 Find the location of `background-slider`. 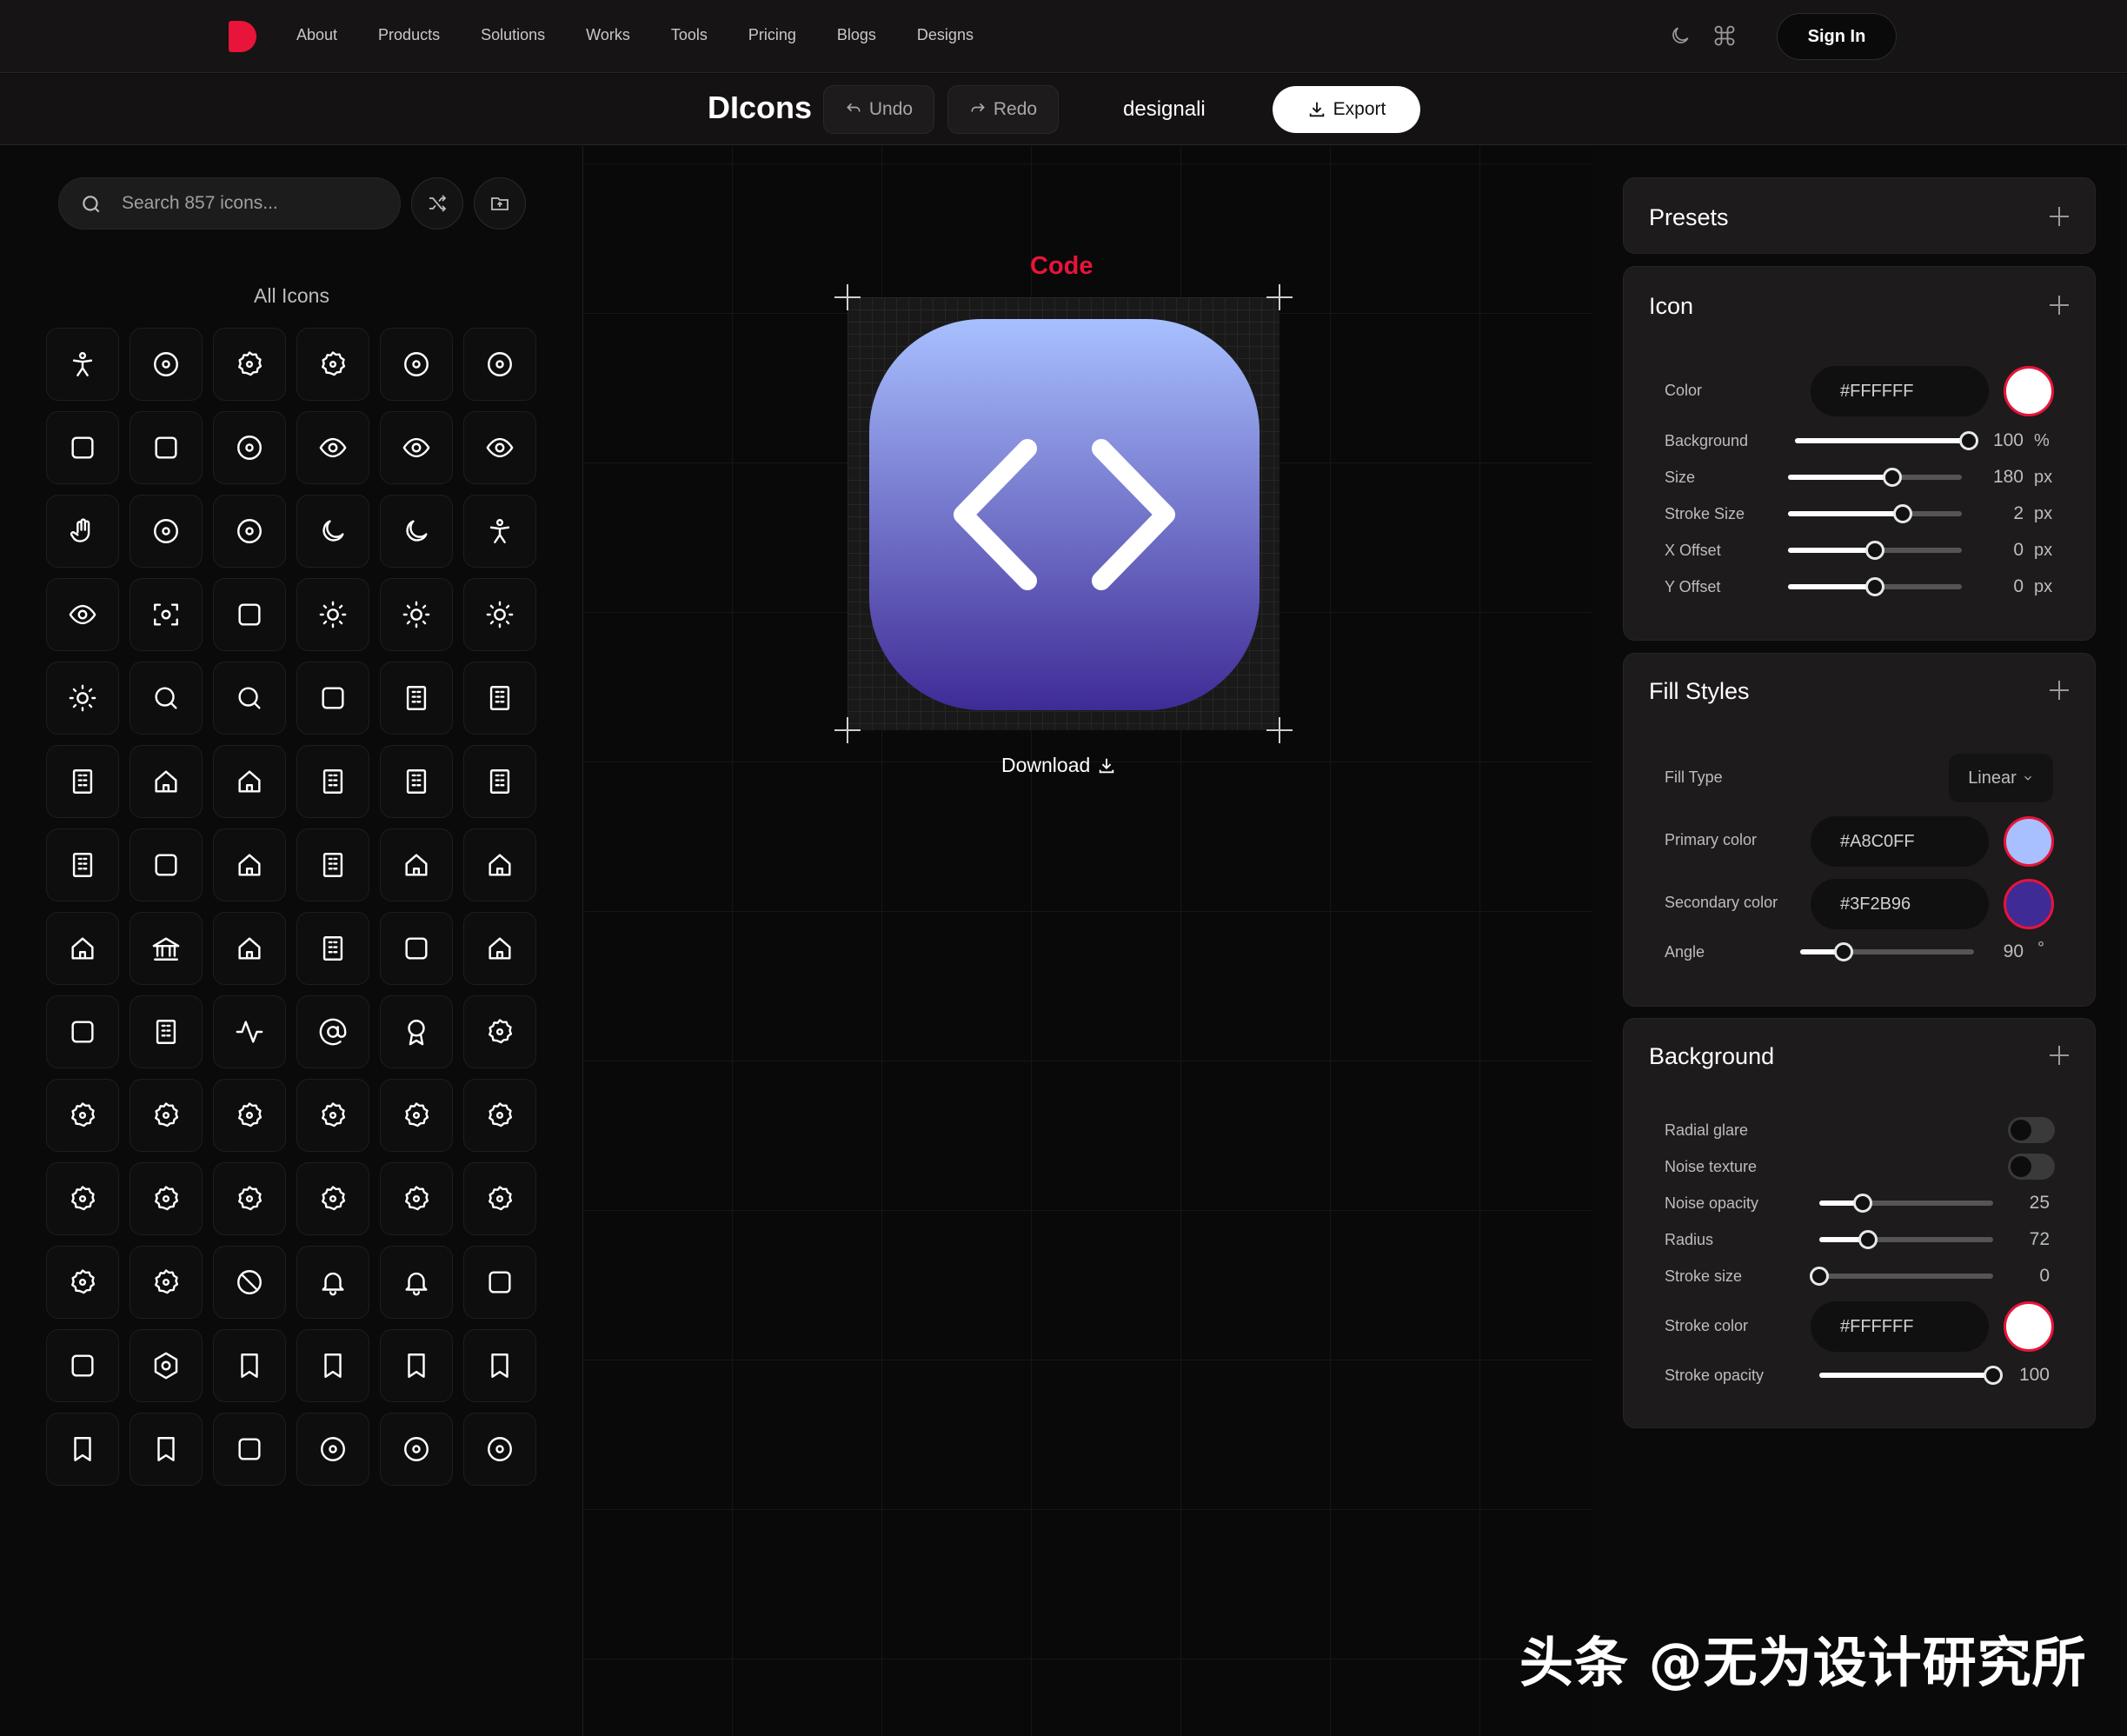

background-slider is located at coordinates (1886, 440).